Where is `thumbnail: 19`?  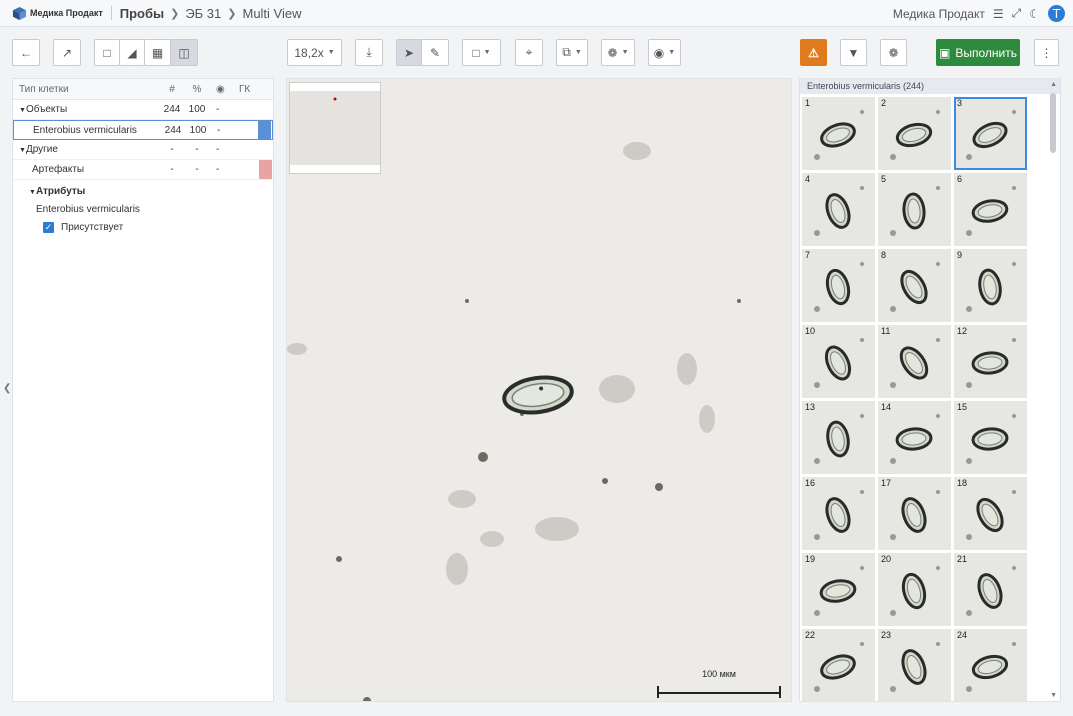
thumbnail: 19 is located at coordinates (838, 589).